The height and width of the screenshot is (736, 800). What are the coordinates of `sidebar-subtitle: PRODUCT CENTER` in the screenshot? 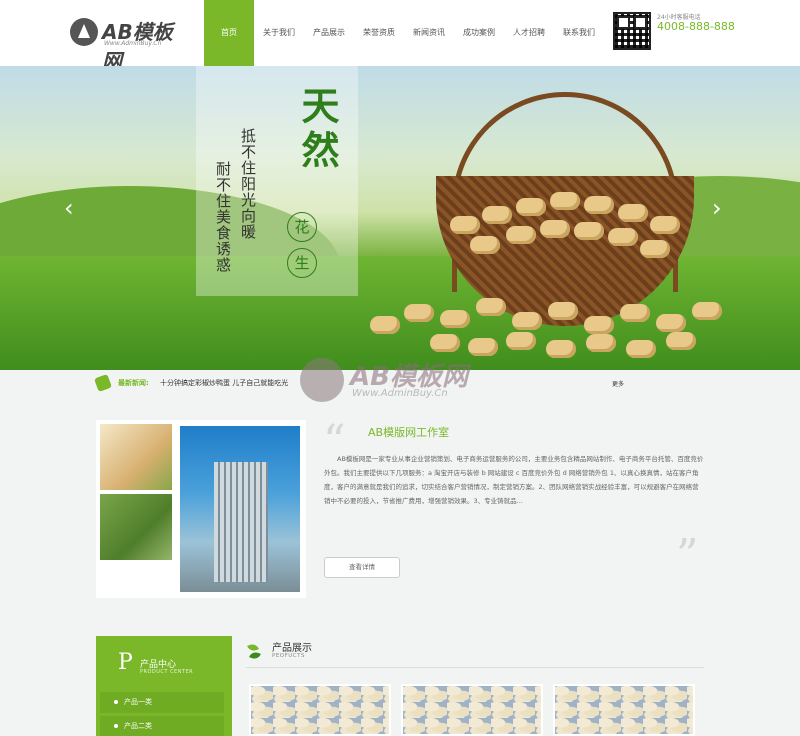 It's located at (167, 672).